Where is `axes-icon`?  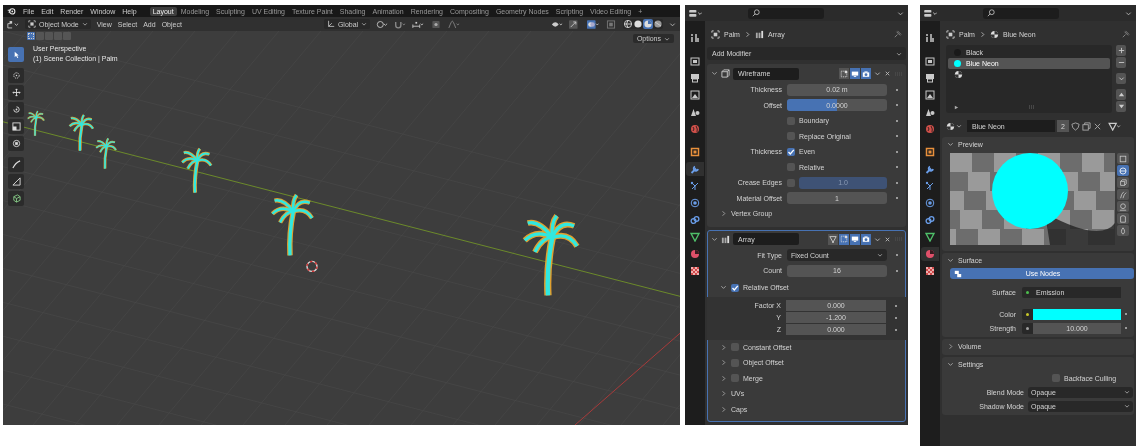
axes-icon is located at coordinates (330, 24).